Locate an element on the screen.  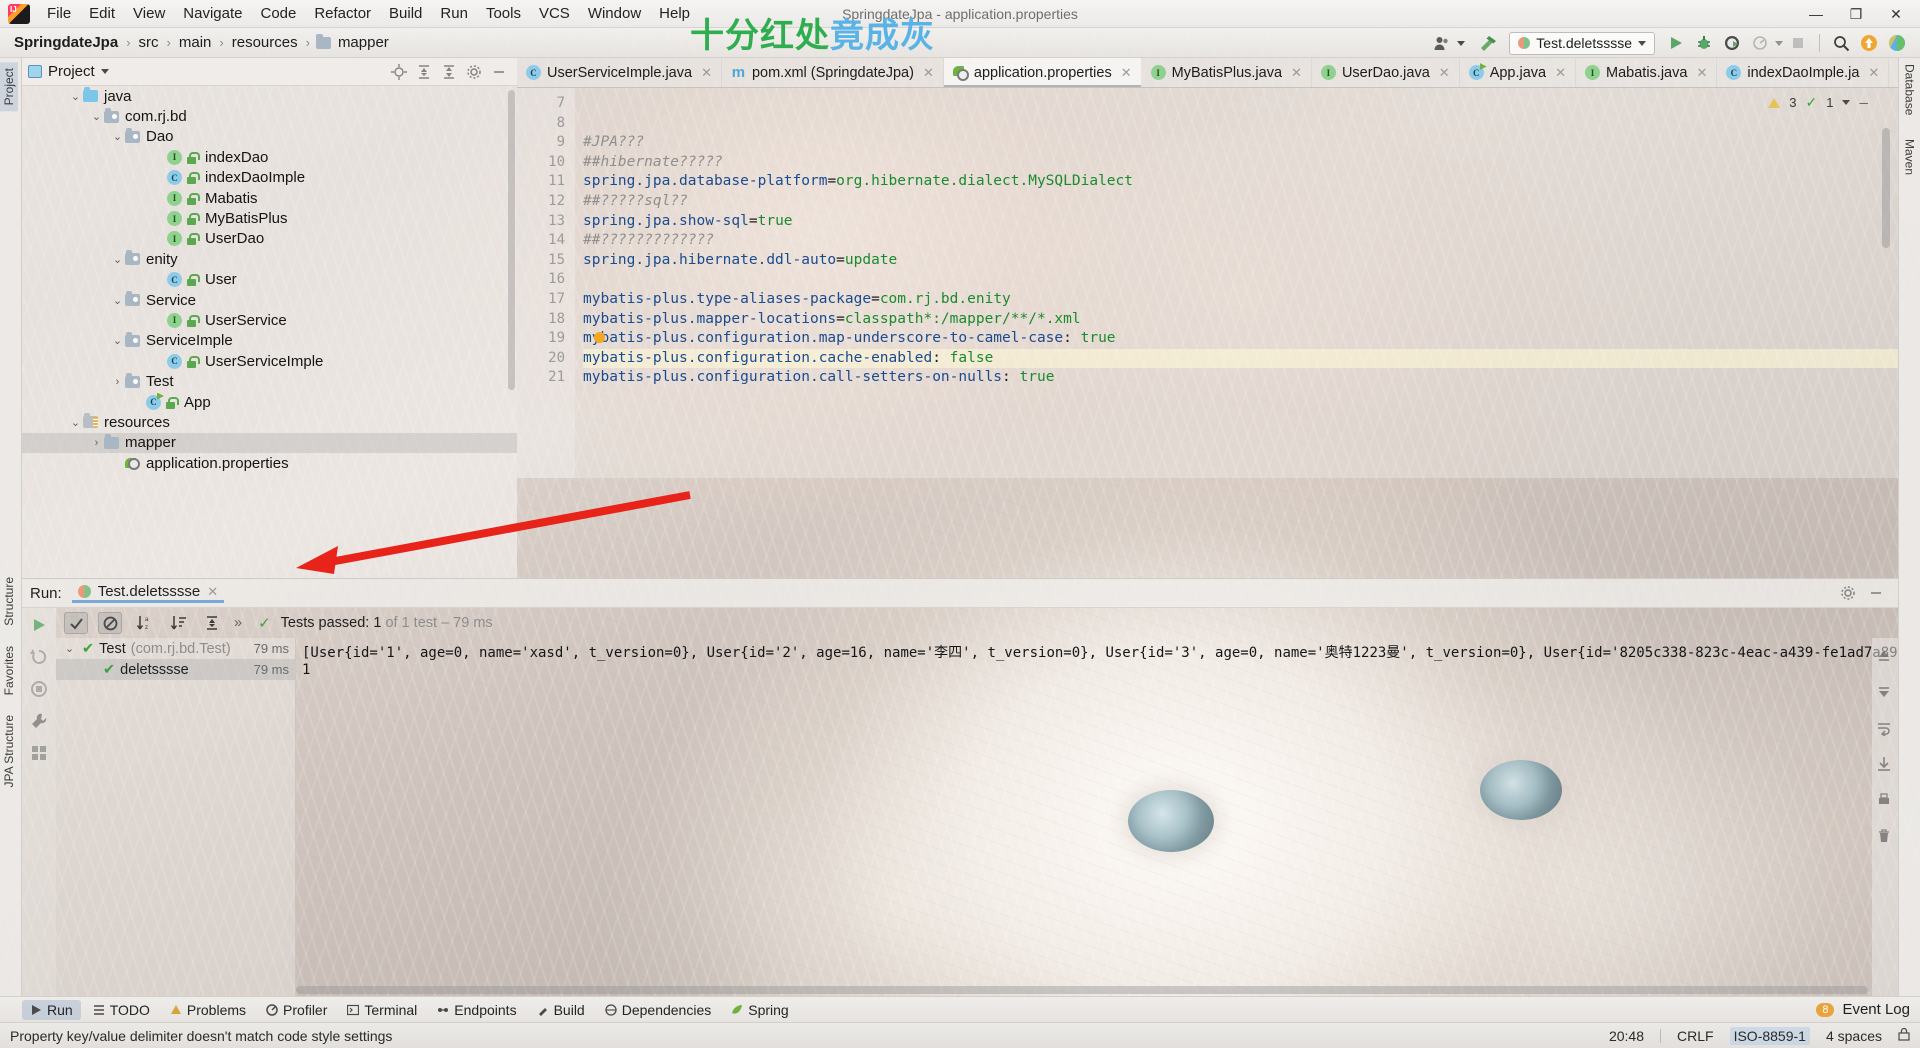
hide-ignored-toggle is located at coordinates (110, 623).